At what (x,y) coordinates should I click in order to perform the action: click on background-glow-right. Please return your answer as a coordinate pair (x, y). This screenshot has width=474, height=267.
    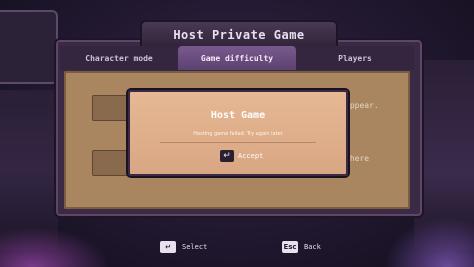
    Looking at the image, I should click on (429, 242).